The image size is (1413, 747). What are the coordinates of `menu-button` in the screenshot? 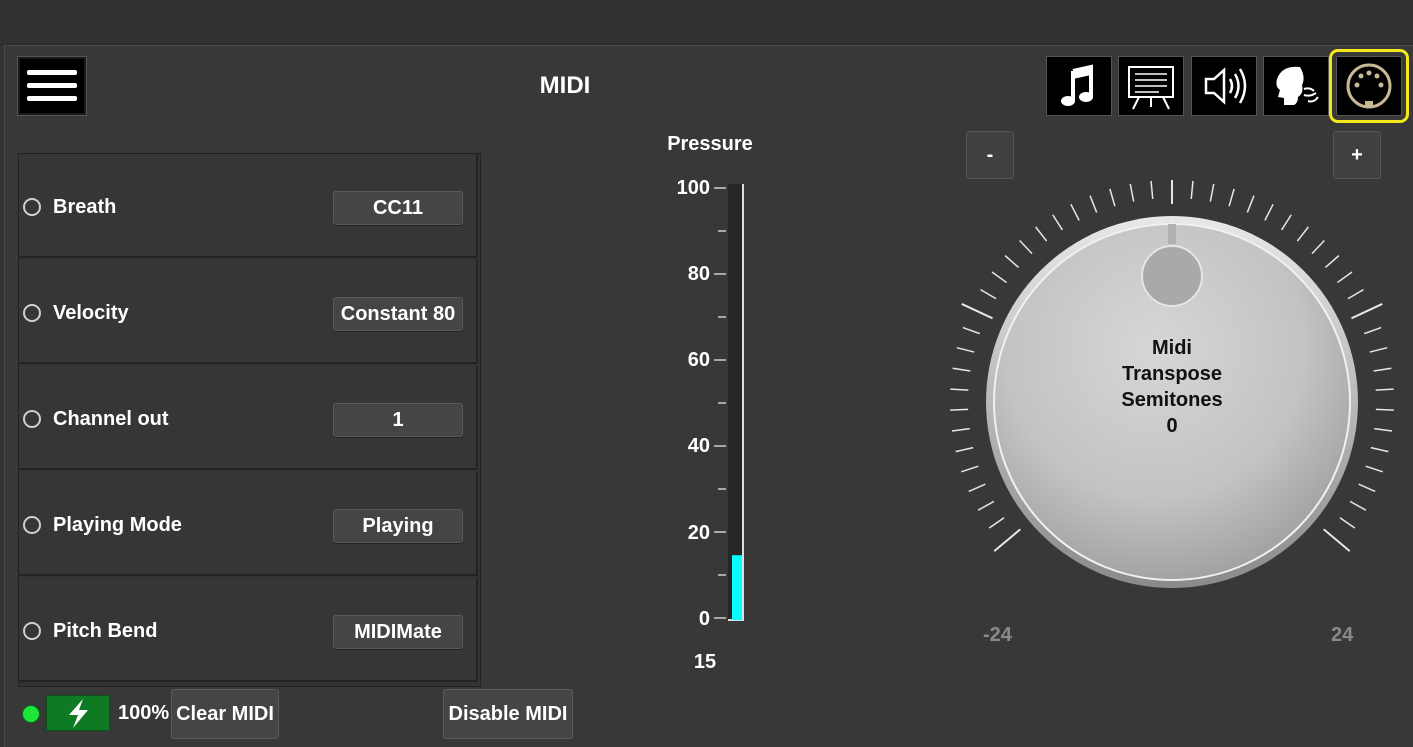 It's located at (52, 86).